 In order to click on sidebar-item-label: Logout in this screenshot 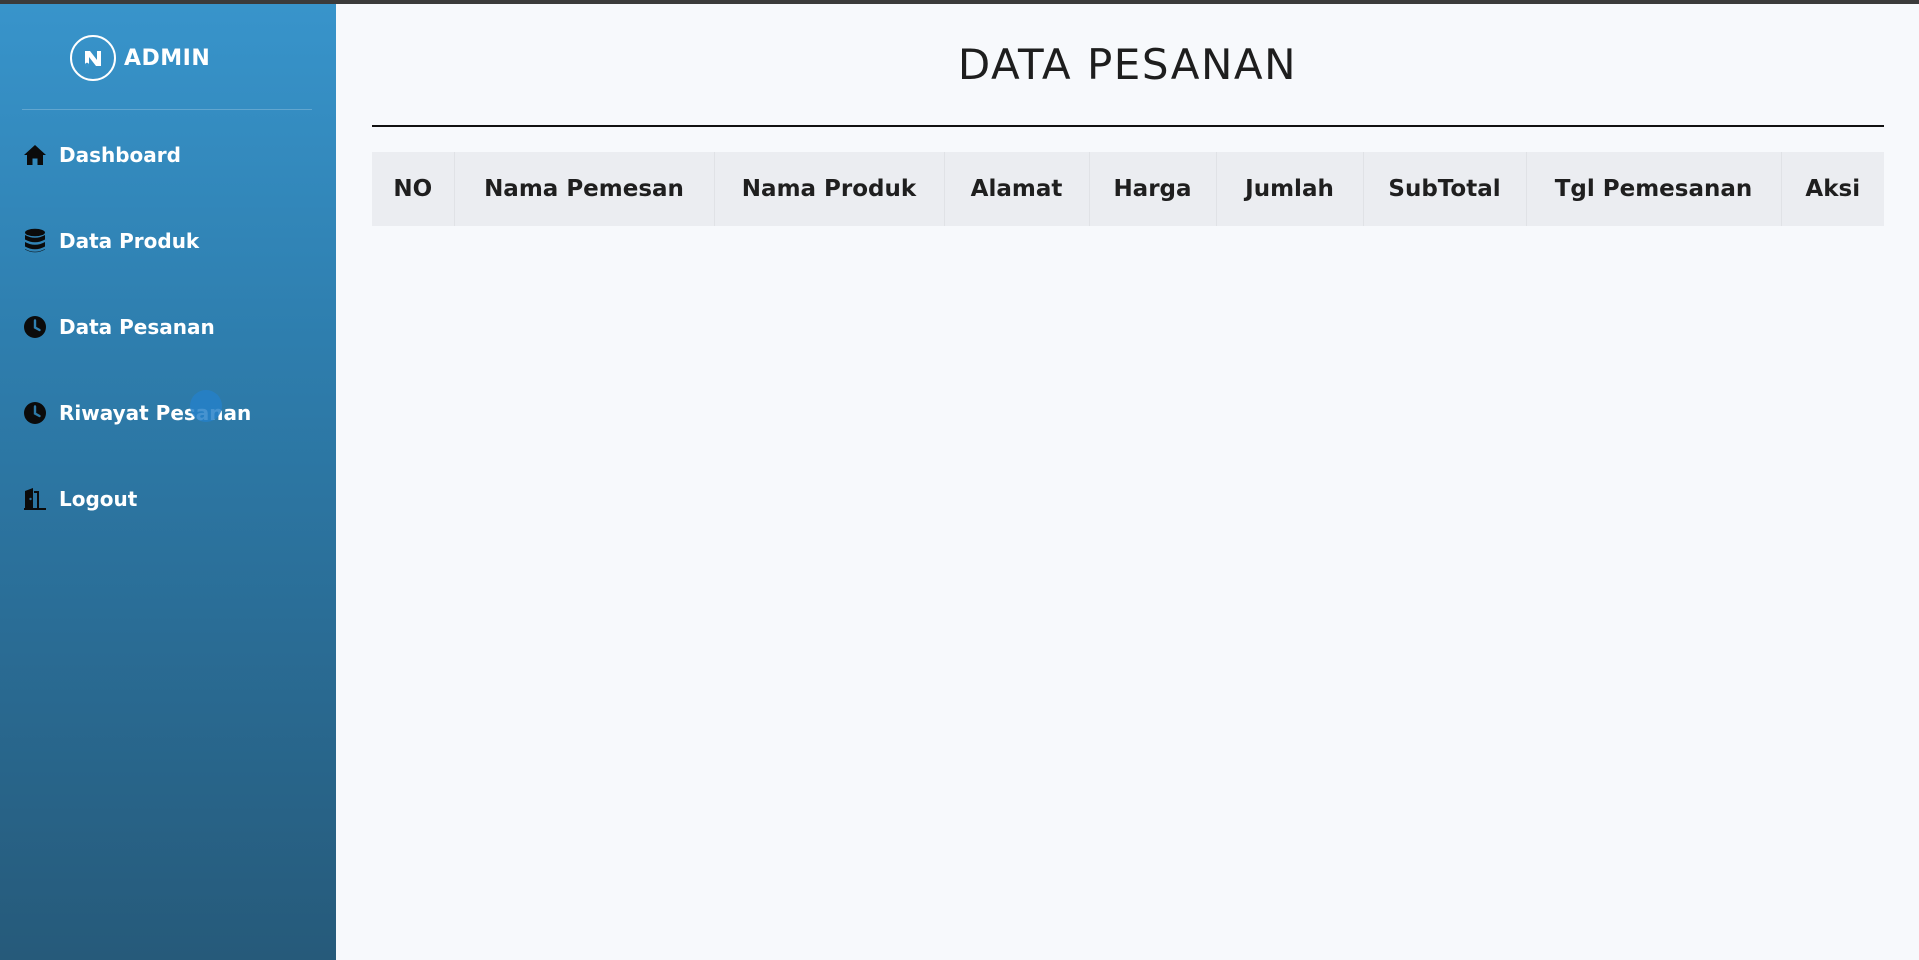, I will do `click(98, 499)`.